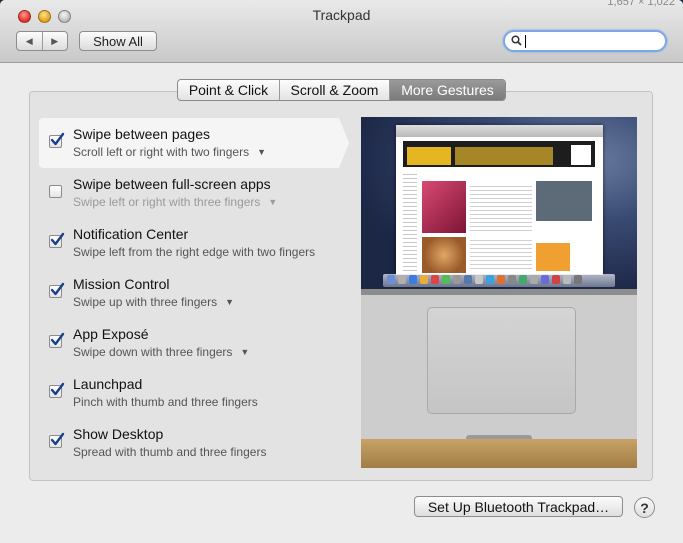 Image resolution: width=683 pixels, height=543 pixels. What do you see at coordinates (153, 302) in the screenshot?
I see `gesture-subtitle-menu: Swipe up with three fingers ▼` at bounding box center [153, 302].